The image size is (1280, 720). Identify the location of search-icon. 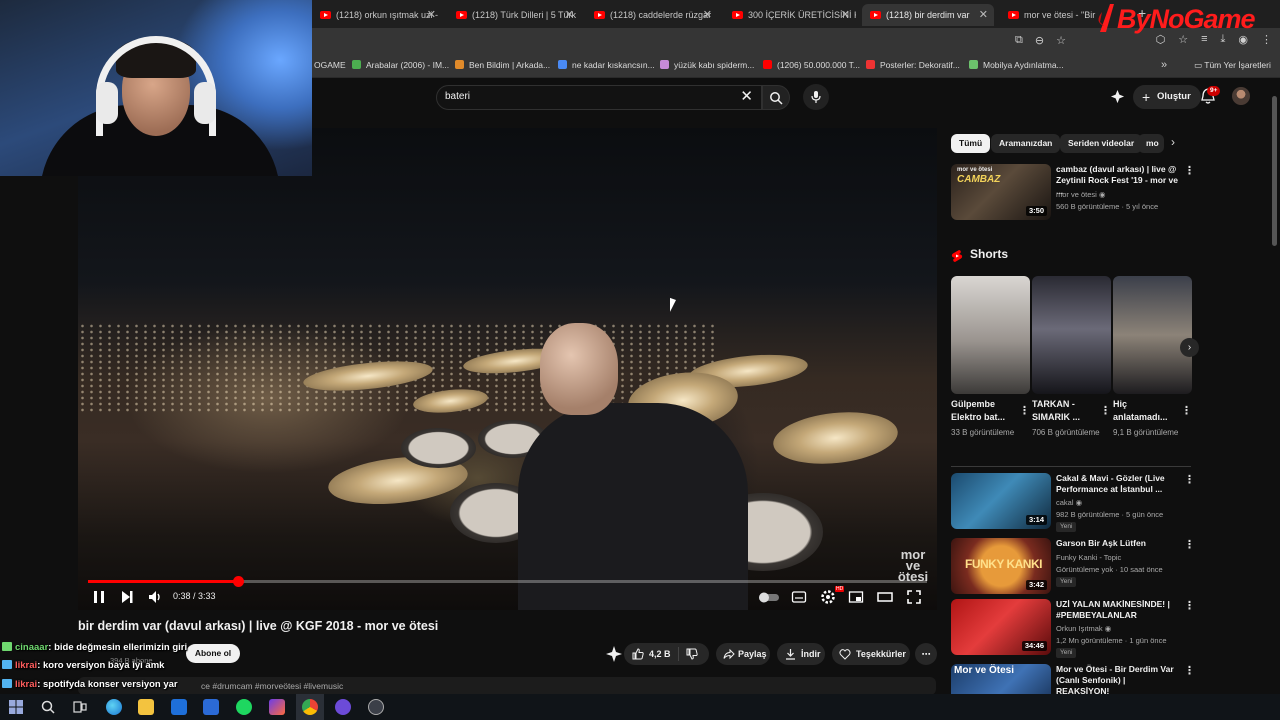
(48, 707).